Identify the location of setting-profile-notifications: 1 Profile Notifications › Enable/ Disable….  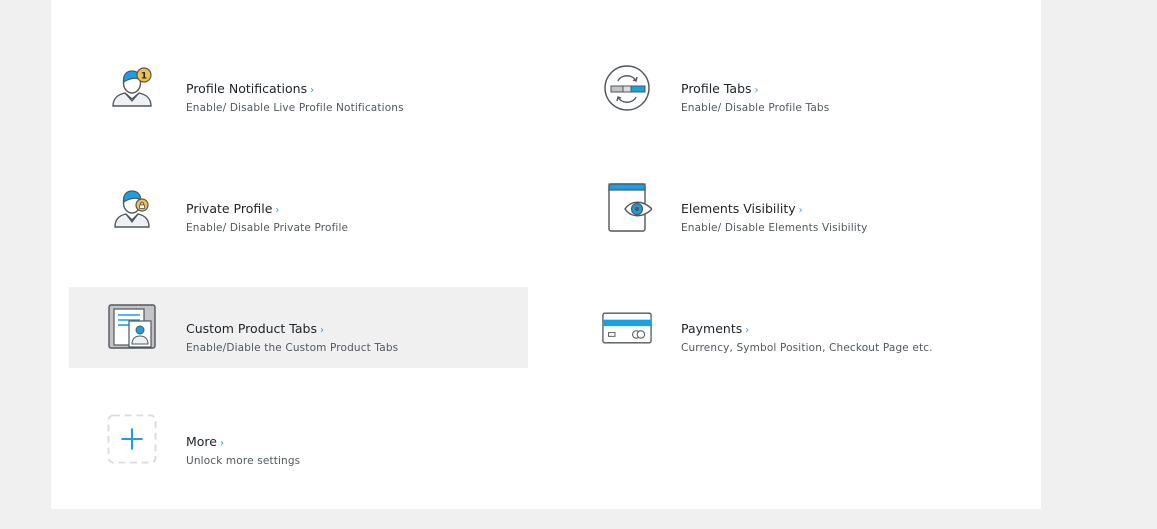
(298, 87).